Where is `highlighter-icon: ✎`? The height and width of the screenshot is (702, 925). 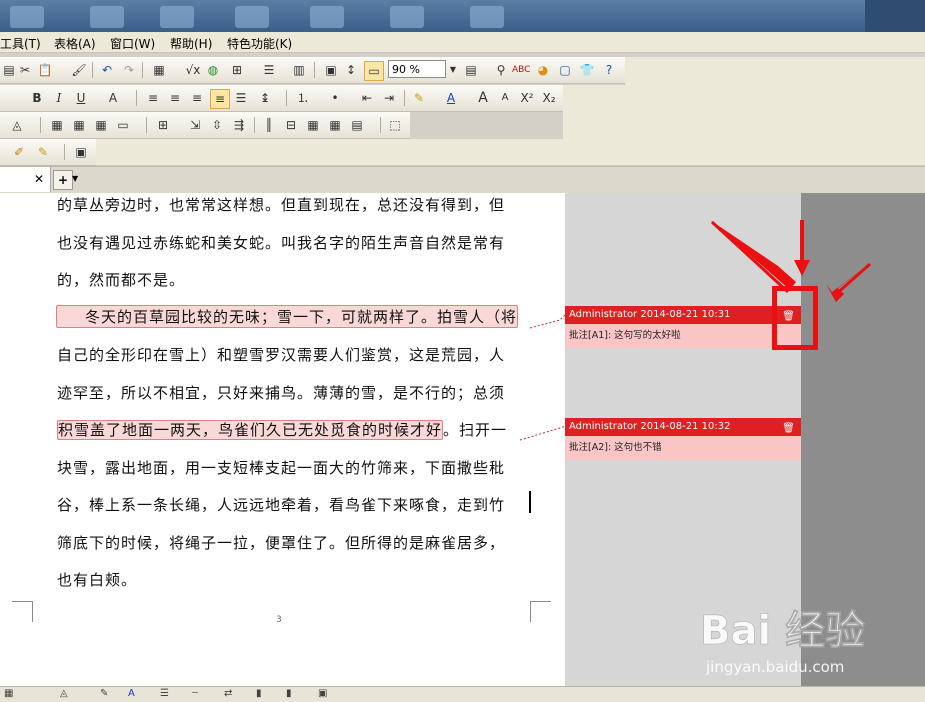 highlighter-icon: ✎ is located at coordinates (419, 98).